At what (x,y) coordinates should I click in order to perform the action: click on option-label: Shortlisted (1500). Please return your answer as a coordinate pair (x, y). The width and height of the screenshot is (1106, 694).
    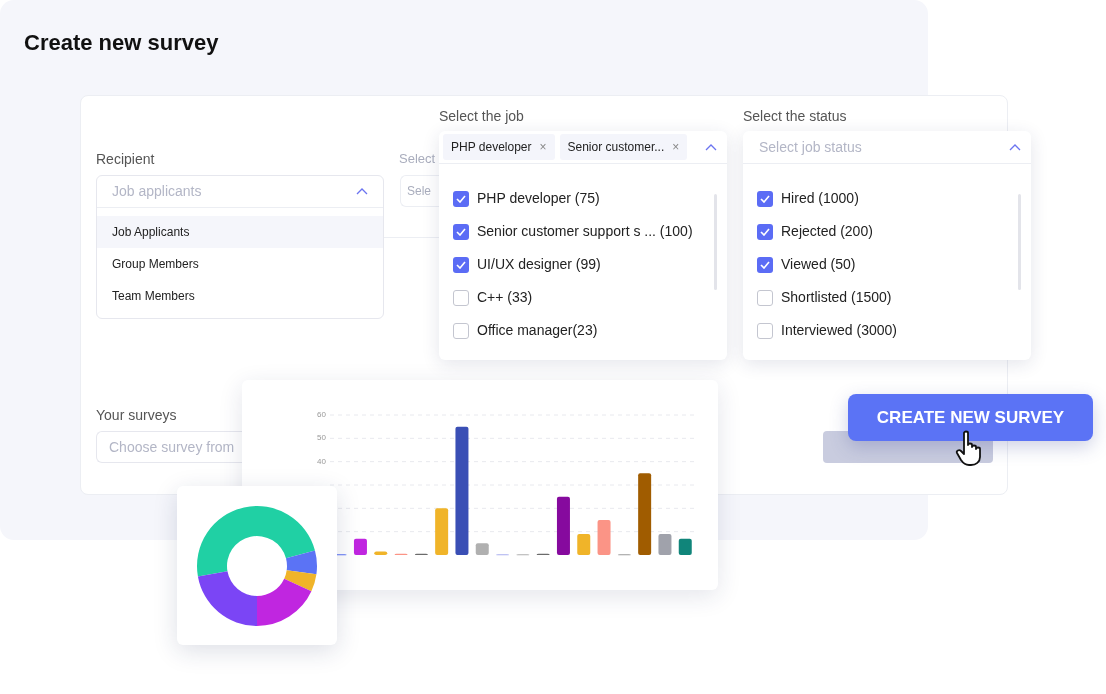
    Looking at the image, I should click on (836, 297).